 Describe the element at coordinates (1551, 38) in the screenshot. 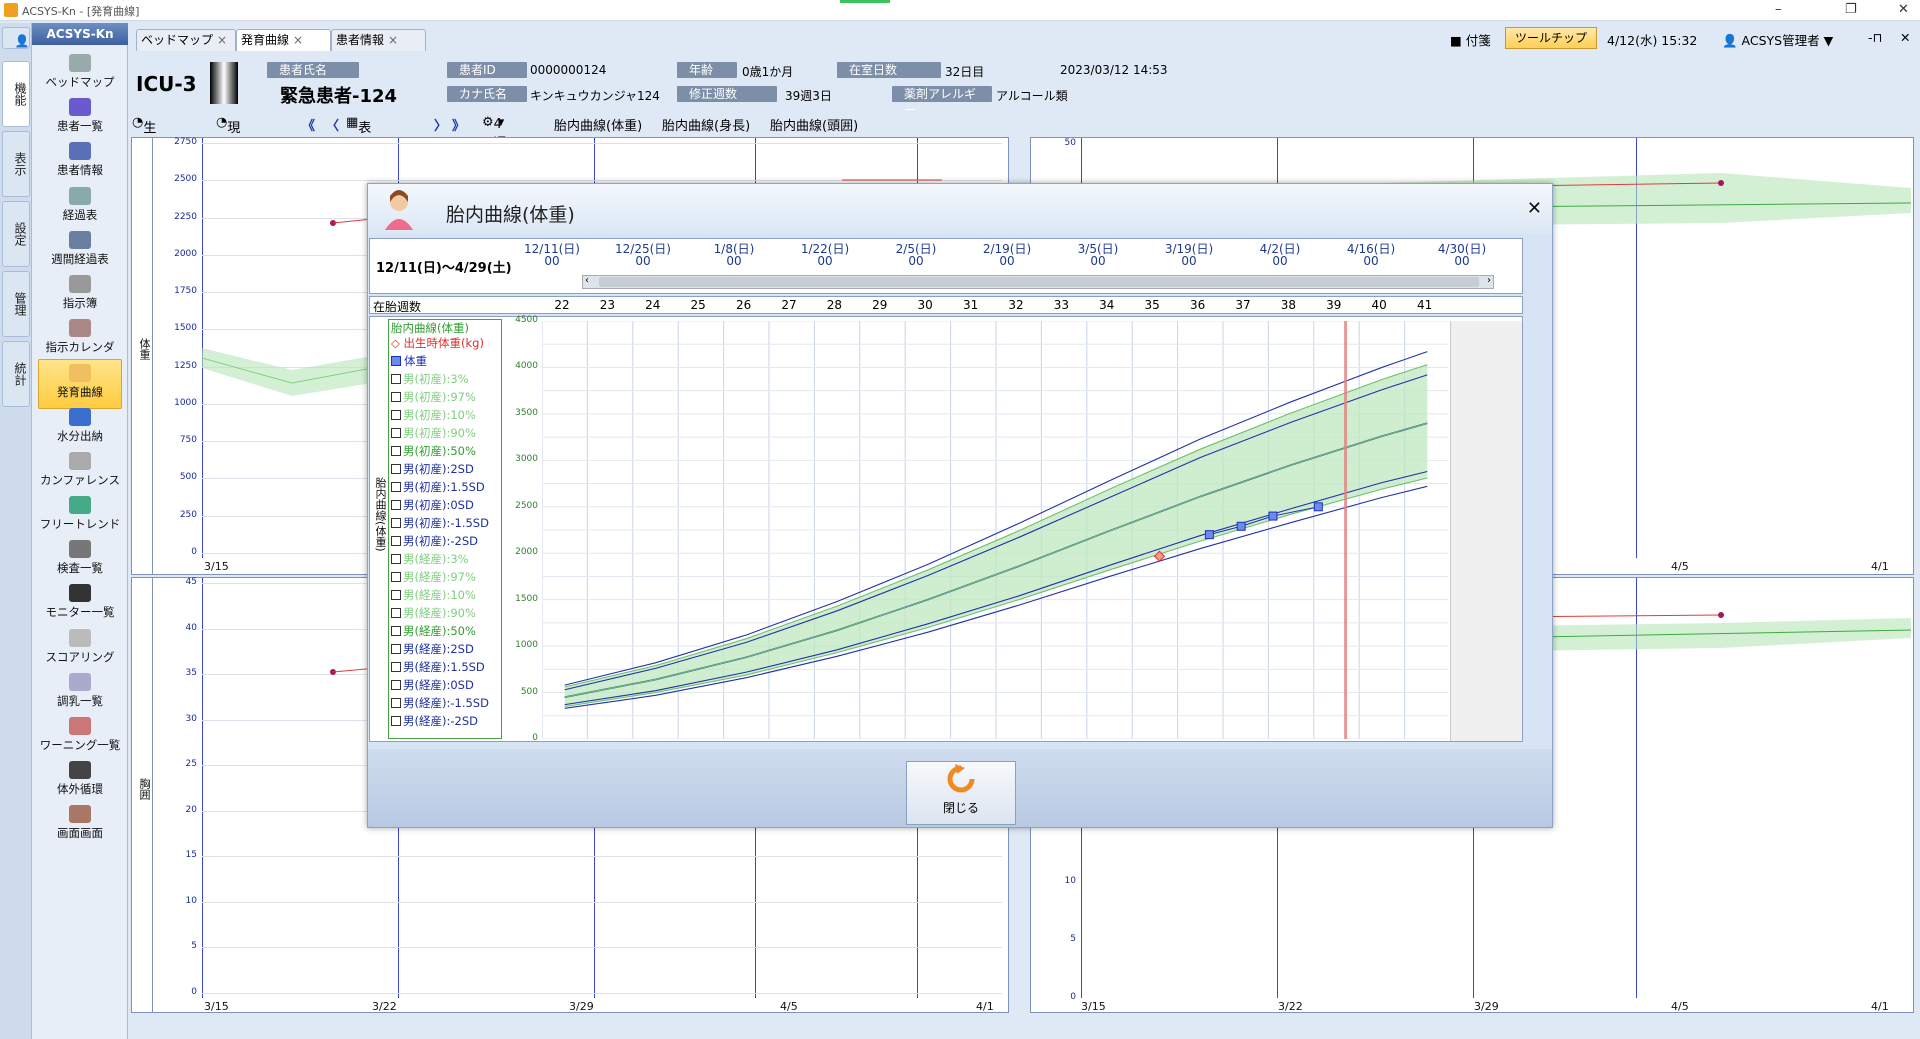

I see `tooltip-toggle-button: ツールチップ` at that location.